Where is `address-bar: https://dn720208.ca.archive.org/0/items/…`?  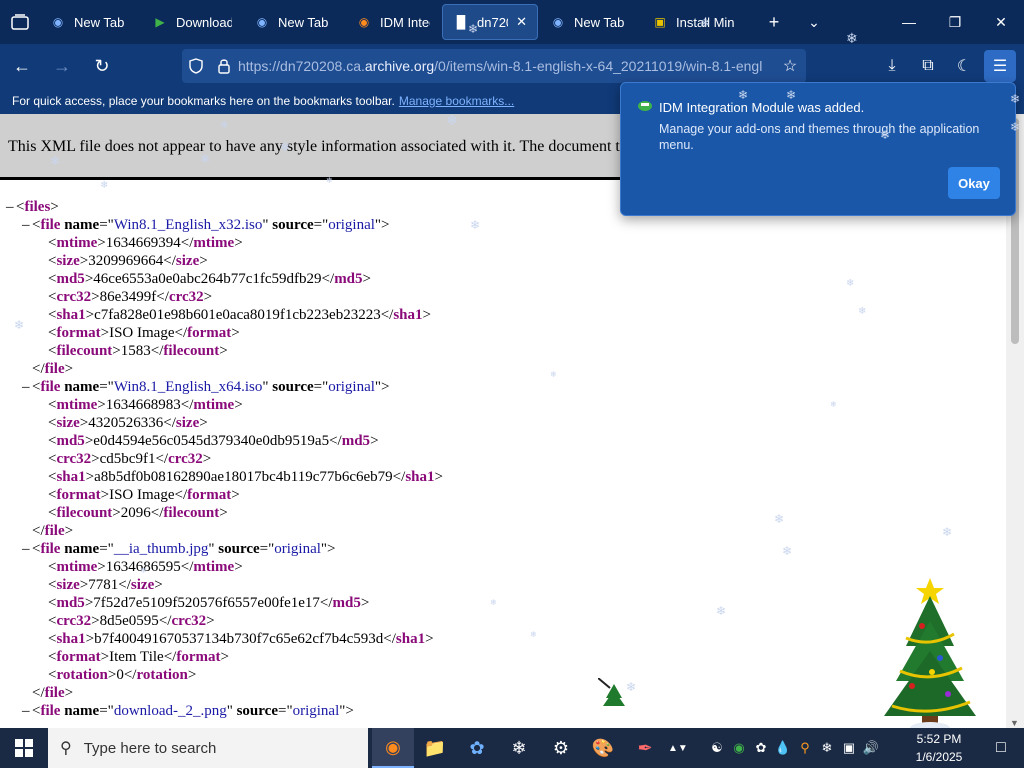 address-bar: https://dn720208.ca.archive.org/0/items/… is located at coordinates (494, 66).